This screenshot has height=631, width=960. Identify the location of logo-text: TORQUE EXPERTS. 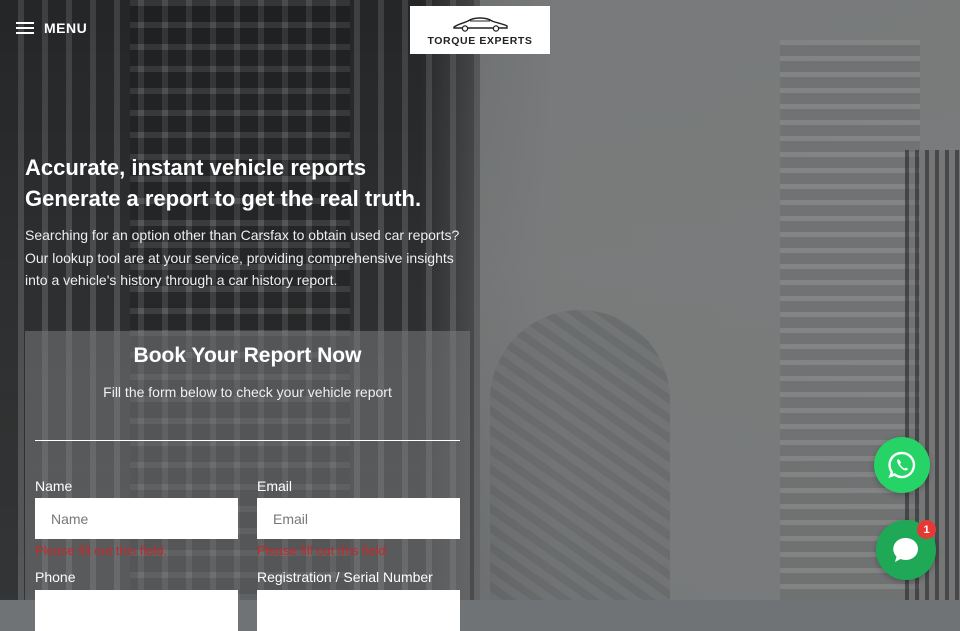
(480, 41).